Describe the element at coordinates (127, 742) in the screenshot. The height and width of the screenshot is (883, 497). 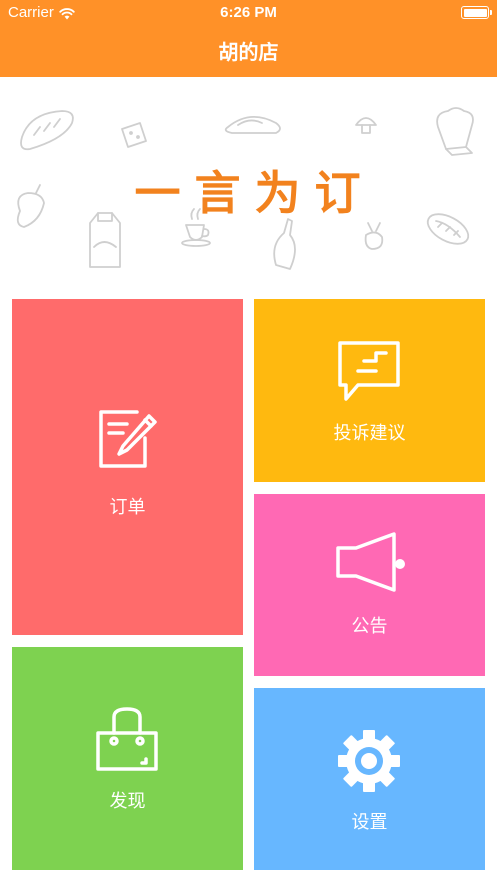
I see `bag-icon` at that location.